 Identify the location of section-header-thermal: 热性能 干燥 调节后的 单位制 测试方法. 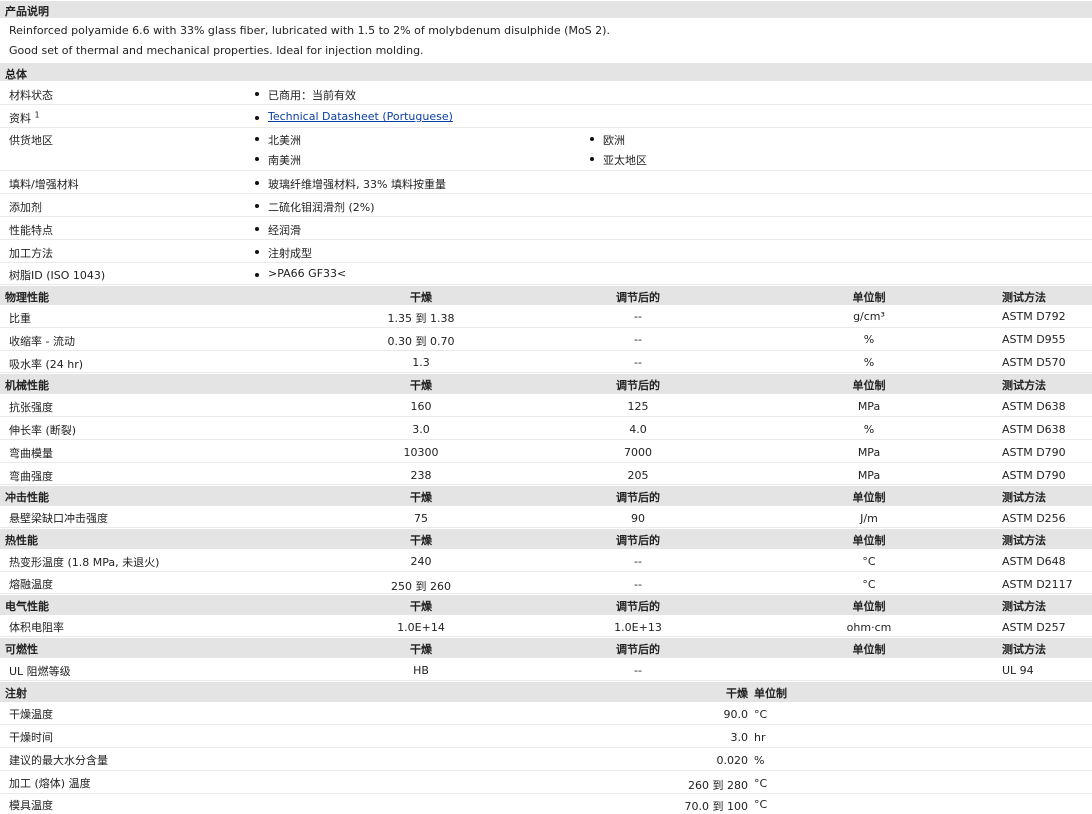
(546, 538).